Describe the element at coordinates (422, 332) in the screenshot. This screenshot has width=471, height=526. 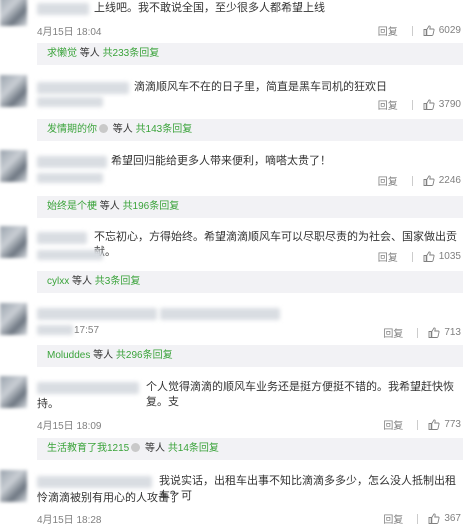
I see `comment-actions: 回复 713` at that location.